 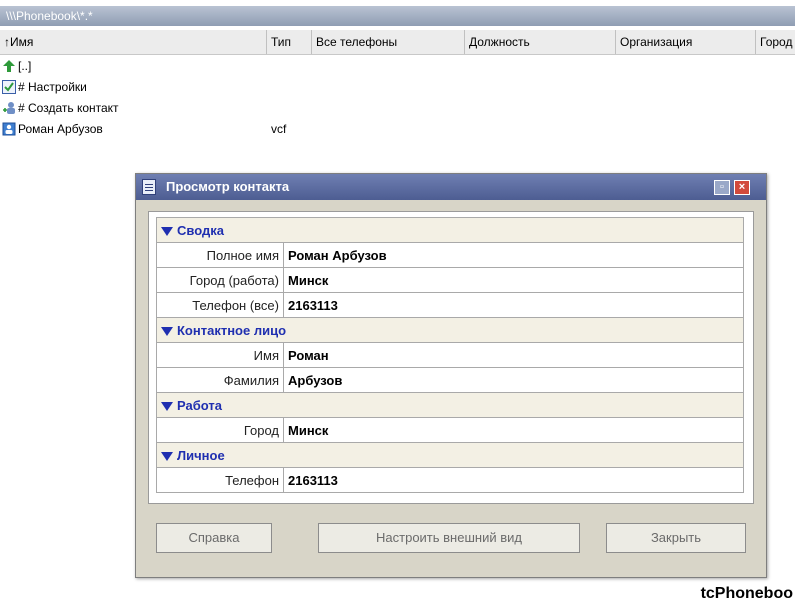 I want to click on section-row: Работа, so click(x=450, y=405).